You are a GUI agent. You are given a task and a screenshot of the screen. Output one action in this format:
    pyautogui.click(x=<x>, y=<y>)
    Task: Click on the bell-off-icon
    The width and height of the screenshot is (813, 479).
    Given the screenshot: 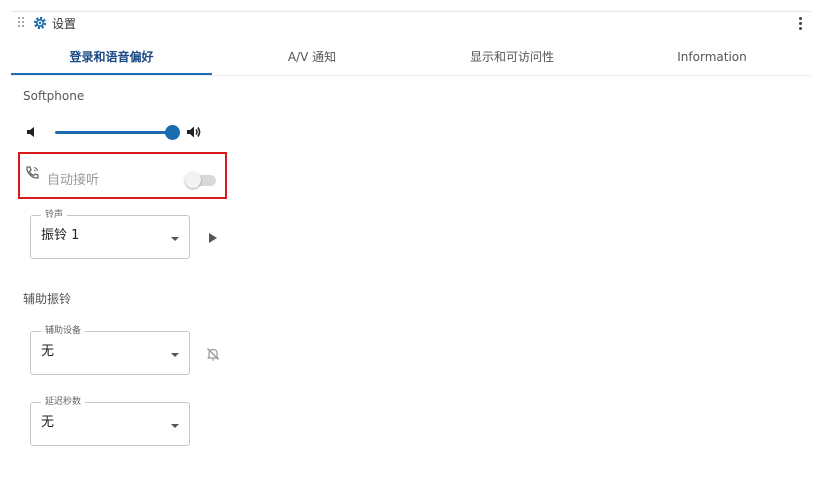 What is the action you would take?
    pyautogui.click(x=213, y=354)
    